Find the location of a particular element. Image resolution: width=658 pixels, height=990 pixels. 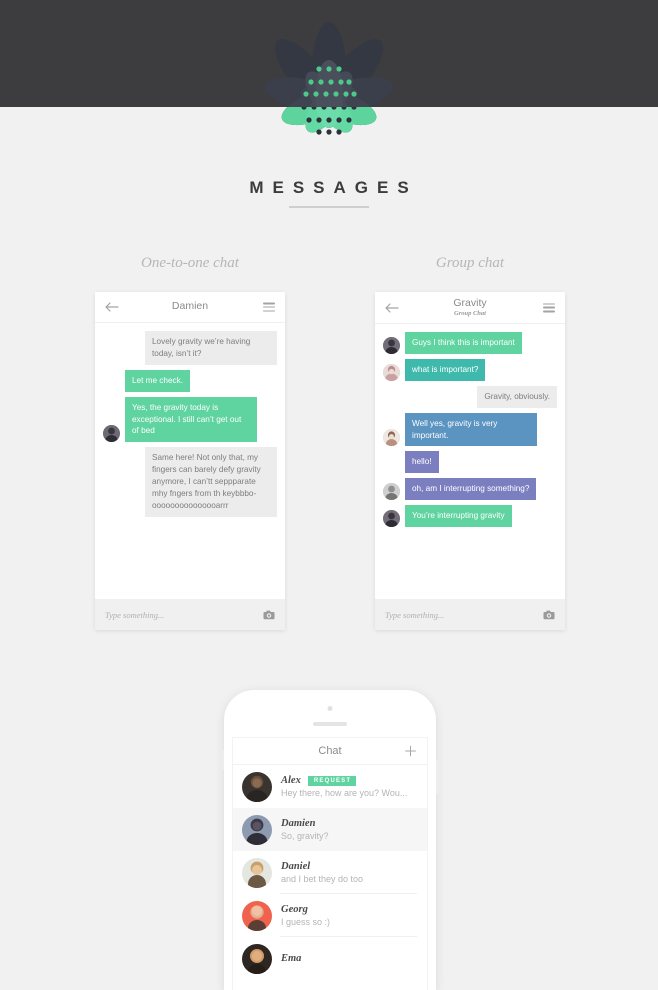

phone-volume-button is located at coordinates (222, 760).